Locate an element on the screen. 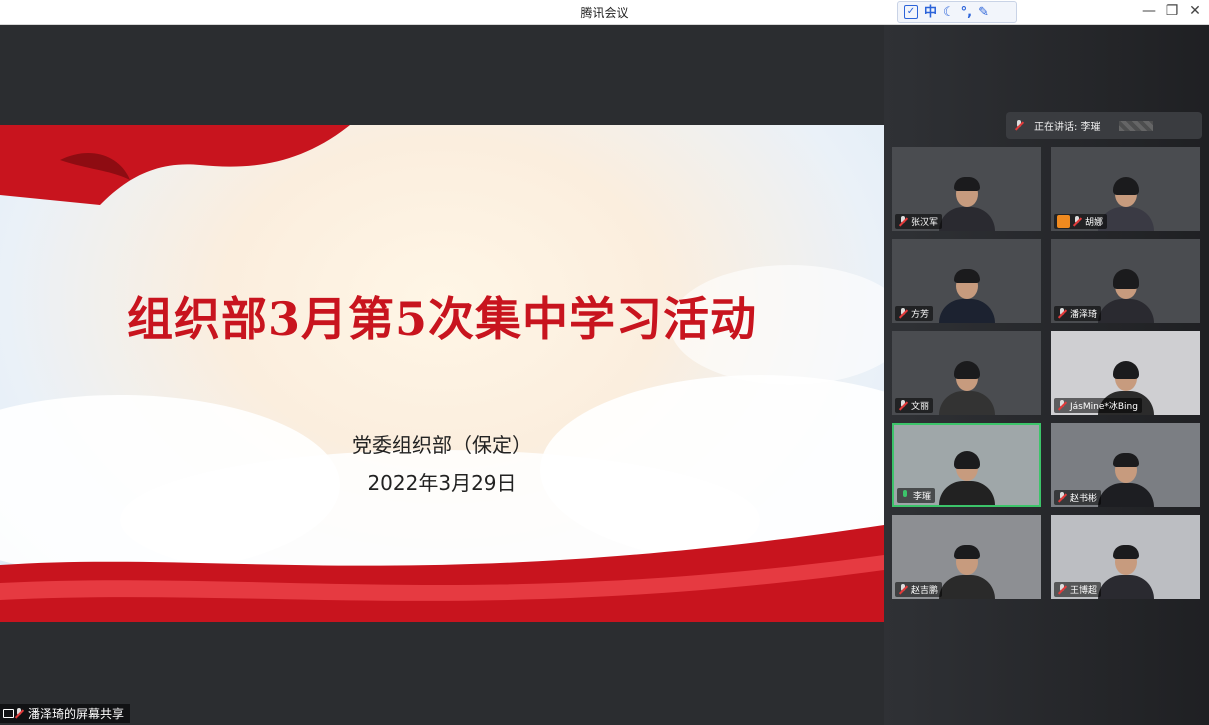  participant-label: 方芳 is located at coordinates (914, 313).